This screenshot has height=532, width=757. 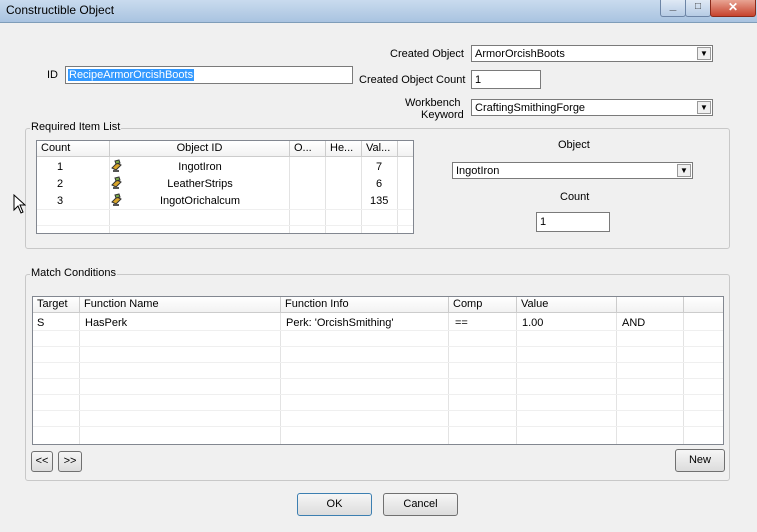 What do you see at coordinates (433, 103) in the screenshot?
I see `workbench-label-line1: Workbench` at bounding box center [433, 103].